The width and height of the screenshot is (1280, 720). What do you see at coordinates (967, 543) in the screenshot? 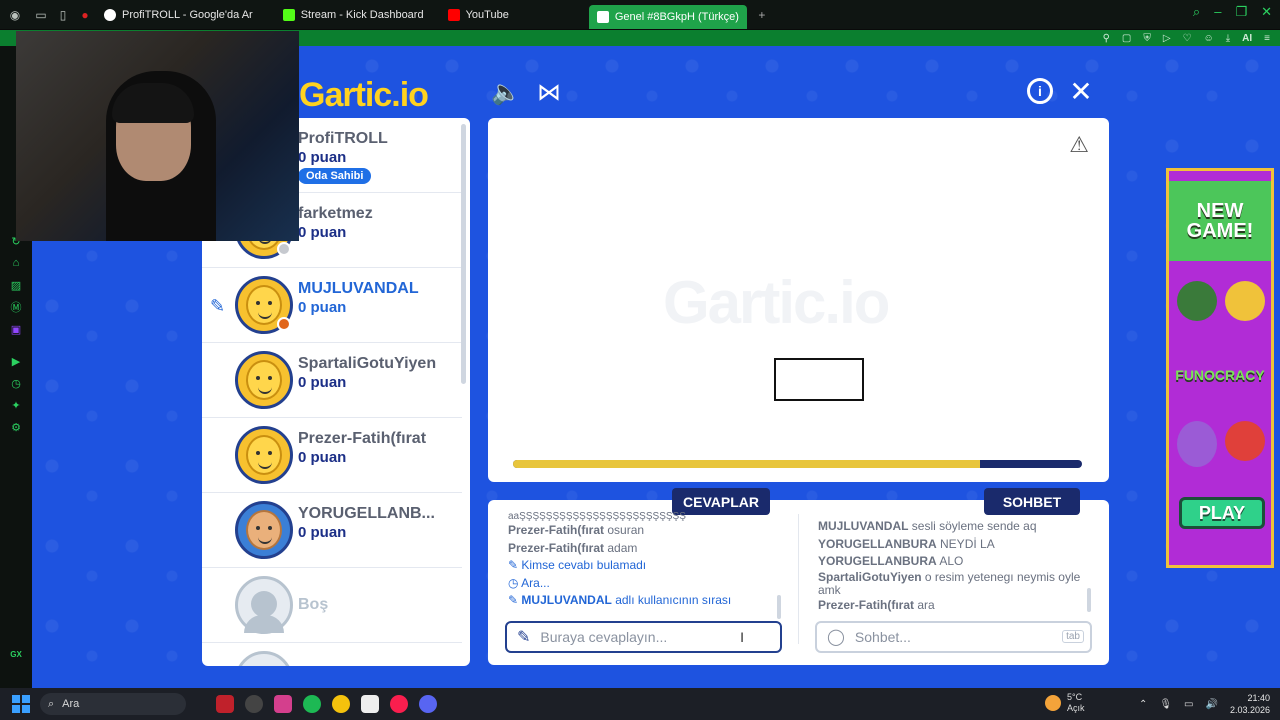
I see `message-text: NEYDİ LA` at bounding box center [967, 543].